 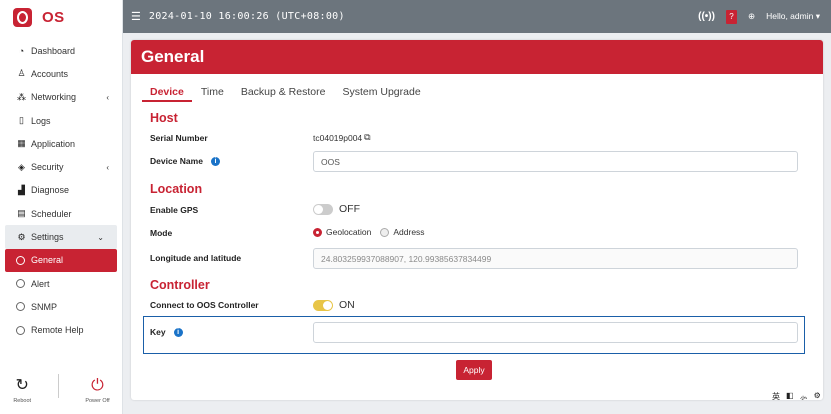 I want to click on mode-label-text: Mode, so click(x=161, y=233).